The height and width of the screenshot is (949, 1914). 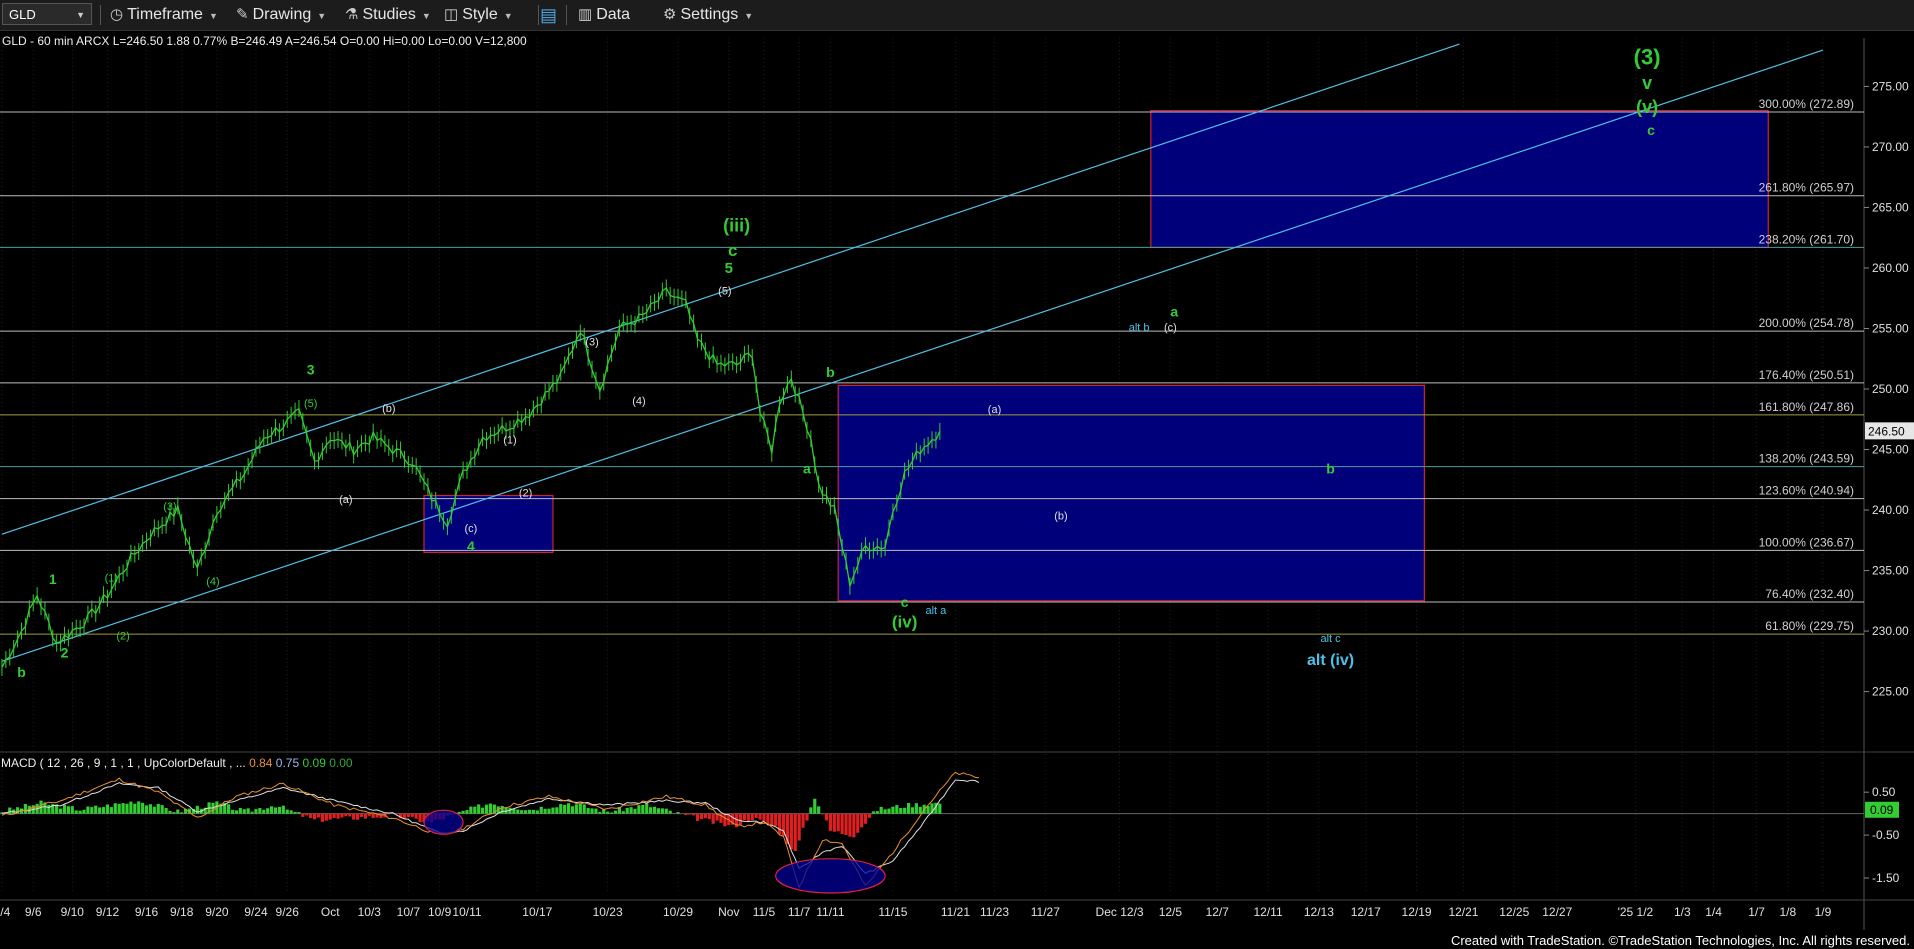 What do you see at coordinates (604, 15) in the screenshot?
I see `data-button: ▥ Data` at bounding box center [604, 15].